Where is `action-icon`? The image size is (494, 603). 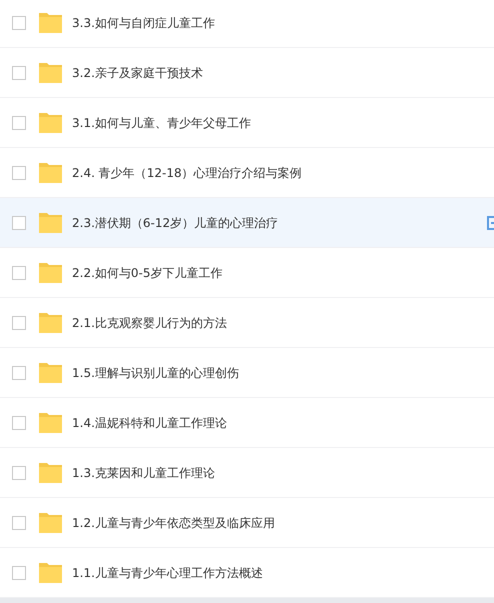
action-icon is located at coordinates (490, 223).